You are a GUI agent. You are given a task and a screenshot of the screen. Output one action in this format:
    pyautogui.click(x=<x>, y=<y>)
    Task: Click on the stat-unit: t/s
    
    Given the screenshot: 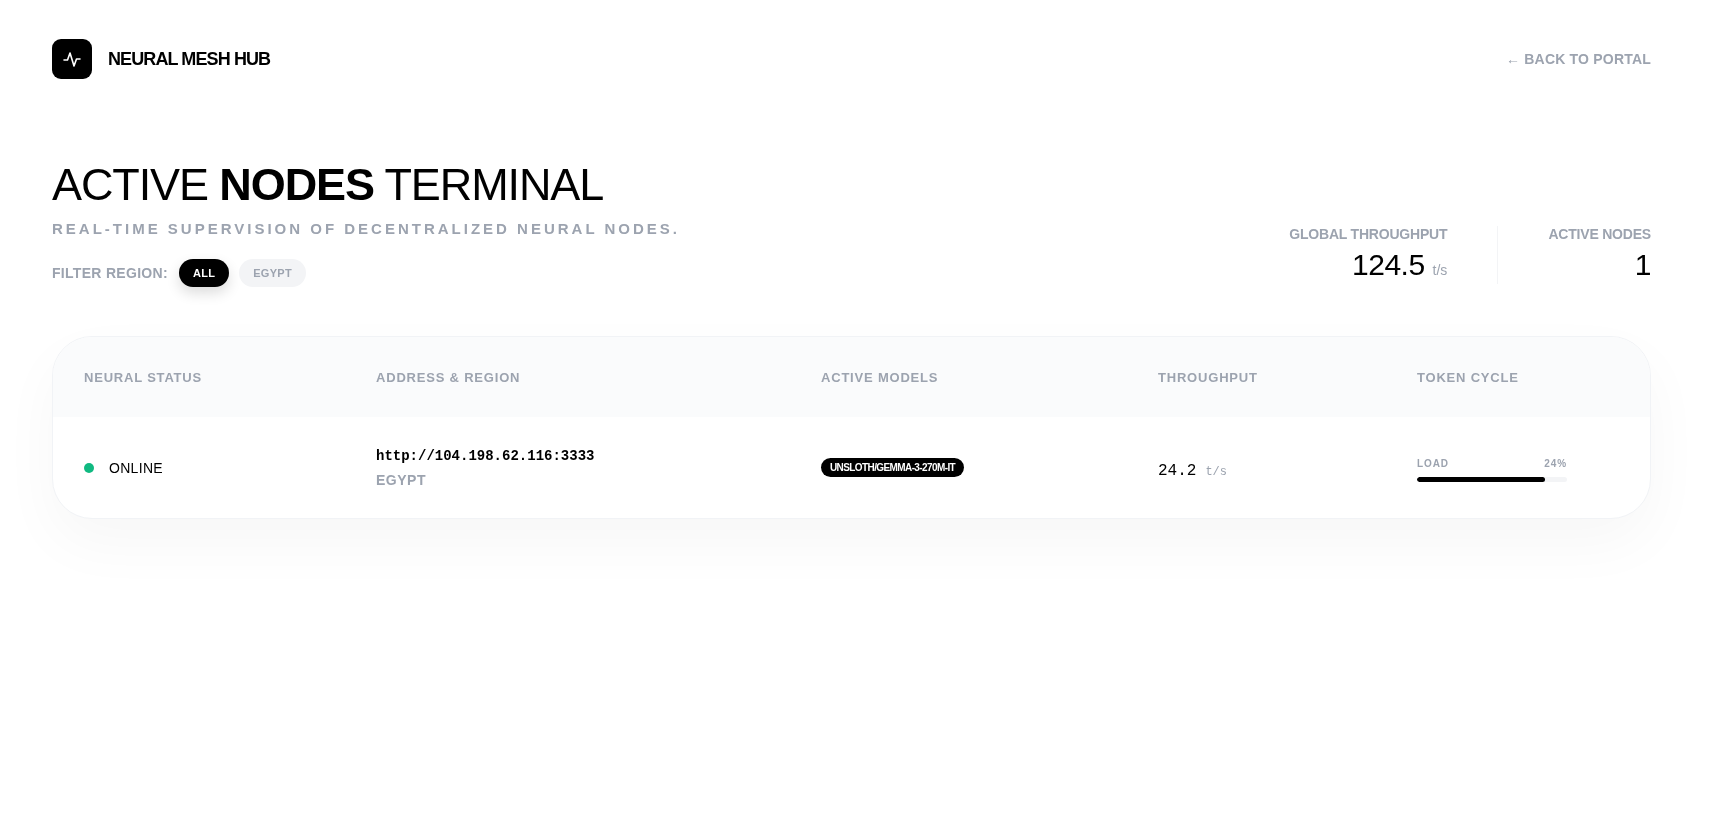 What is the action you would take?
    pyautogui.click(x=1440, y=270)
    